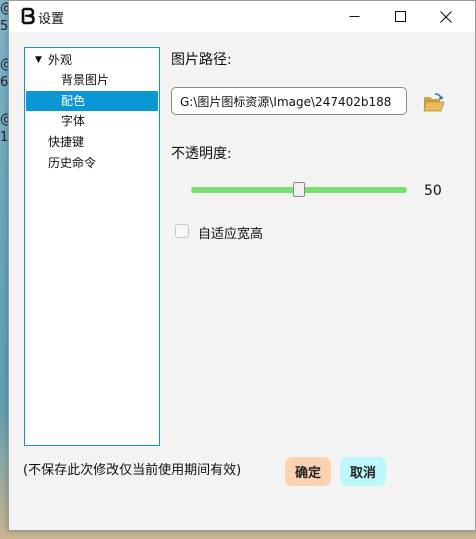 This screenshot has width=476, height=539. I want to click on close-button, so click(446, 16).